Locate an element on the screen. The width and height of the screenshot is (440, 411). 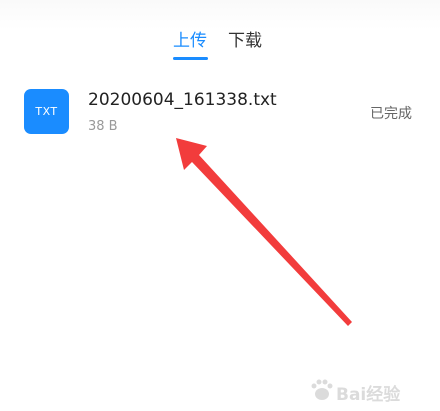
file-name: 20200604_161338.txt is located at coordinates (182, 100).